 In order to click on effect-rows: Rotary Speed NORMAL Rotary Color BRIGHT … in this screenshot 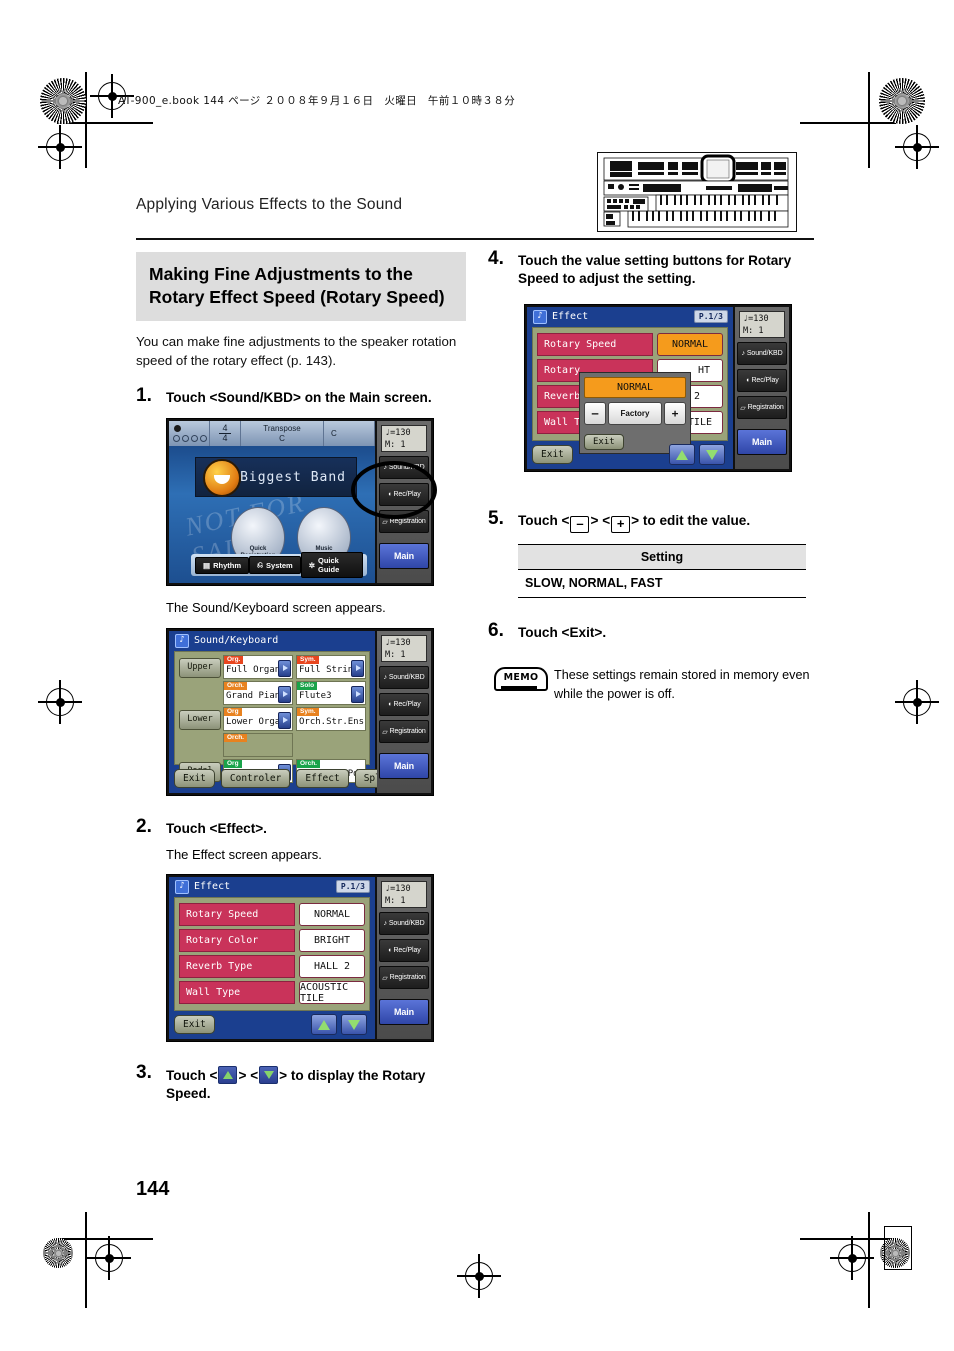, I will do `click(272, 951)`.